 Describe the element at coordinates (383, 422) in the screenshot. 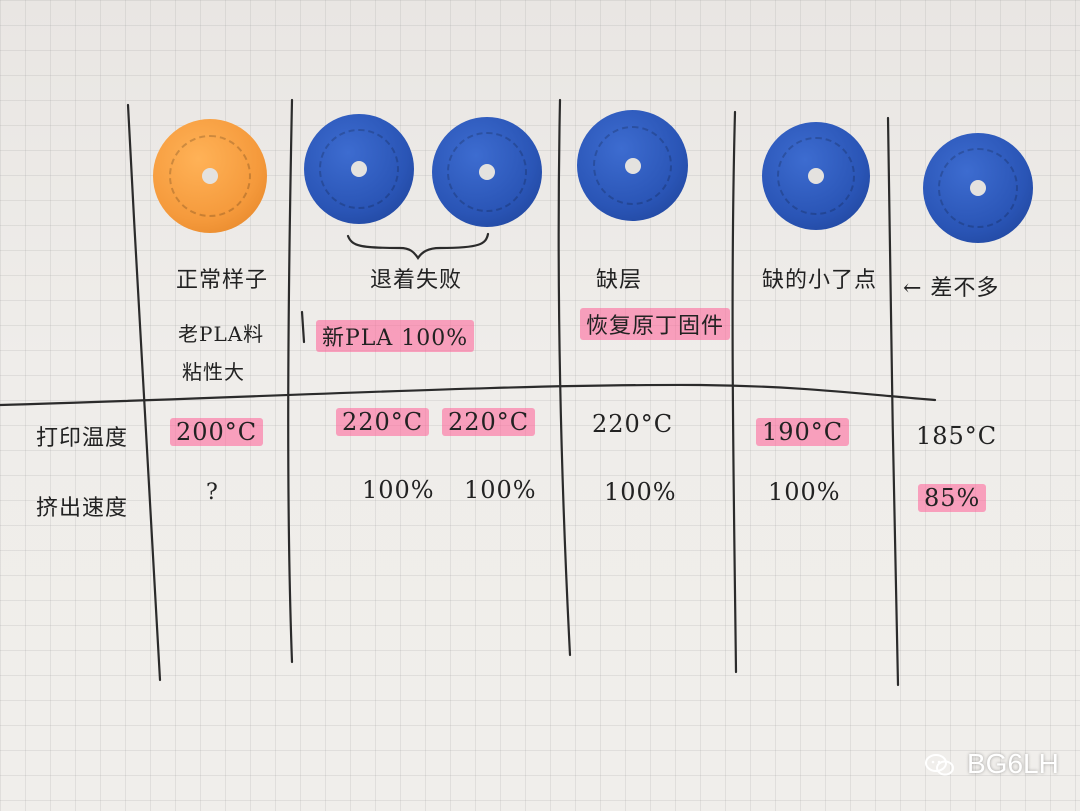

I see `sample-2-temp-a: 220°C` at that location.